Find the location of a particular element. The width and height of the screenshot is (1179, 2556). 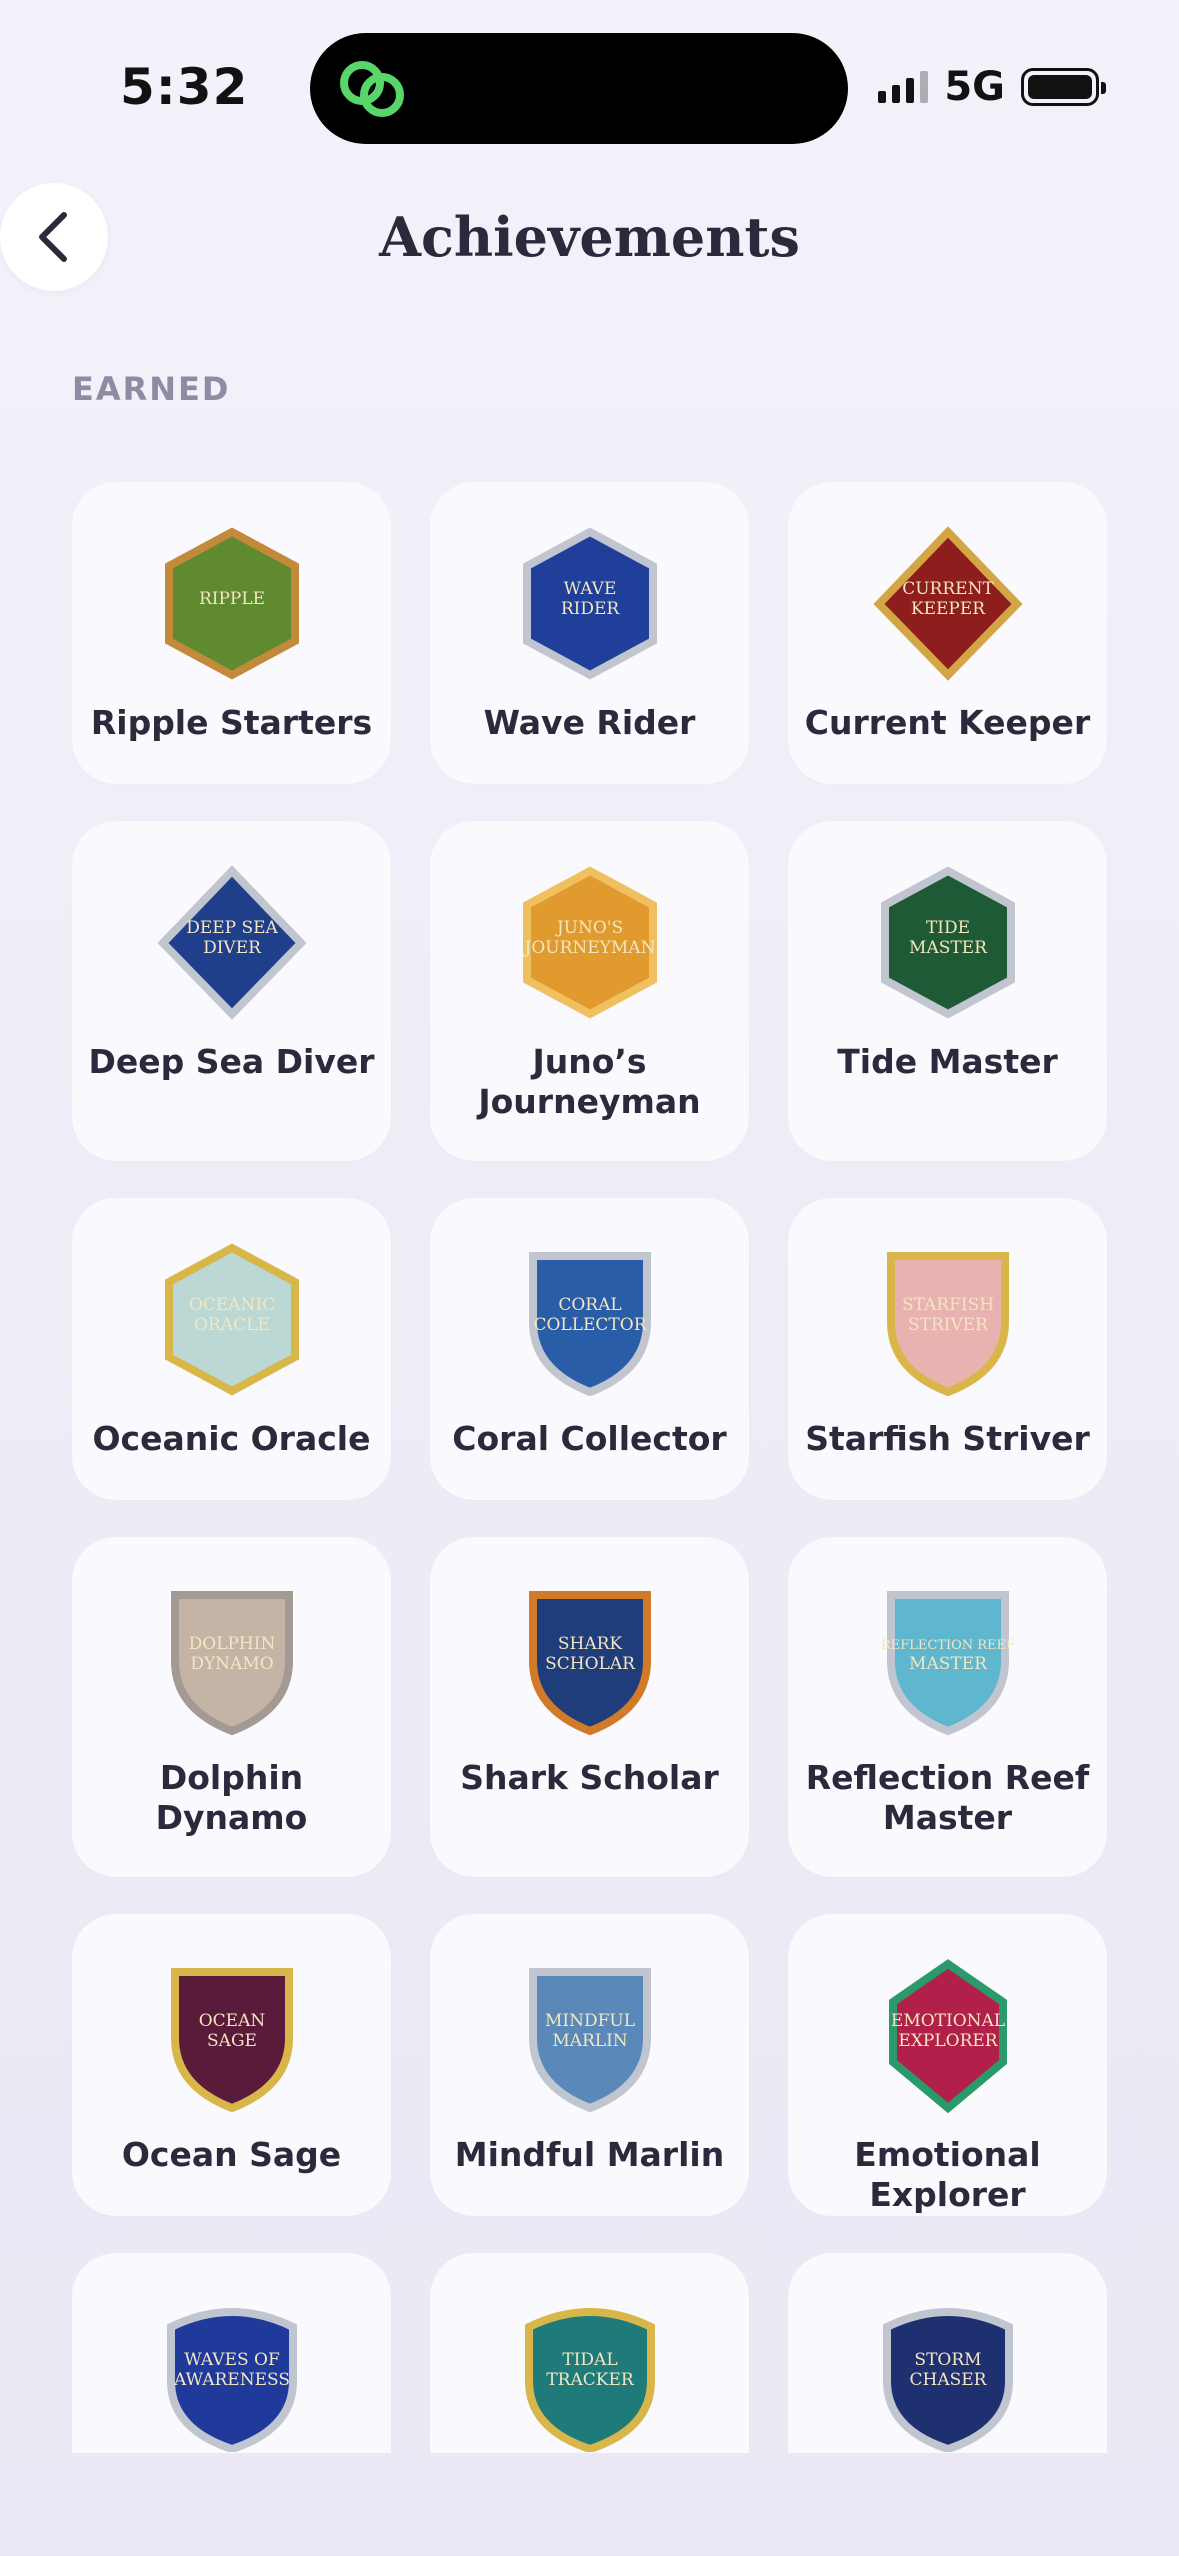

badge-emblem-icon: DOLPHINDYNAMO is located at coordinates (231, 1663).